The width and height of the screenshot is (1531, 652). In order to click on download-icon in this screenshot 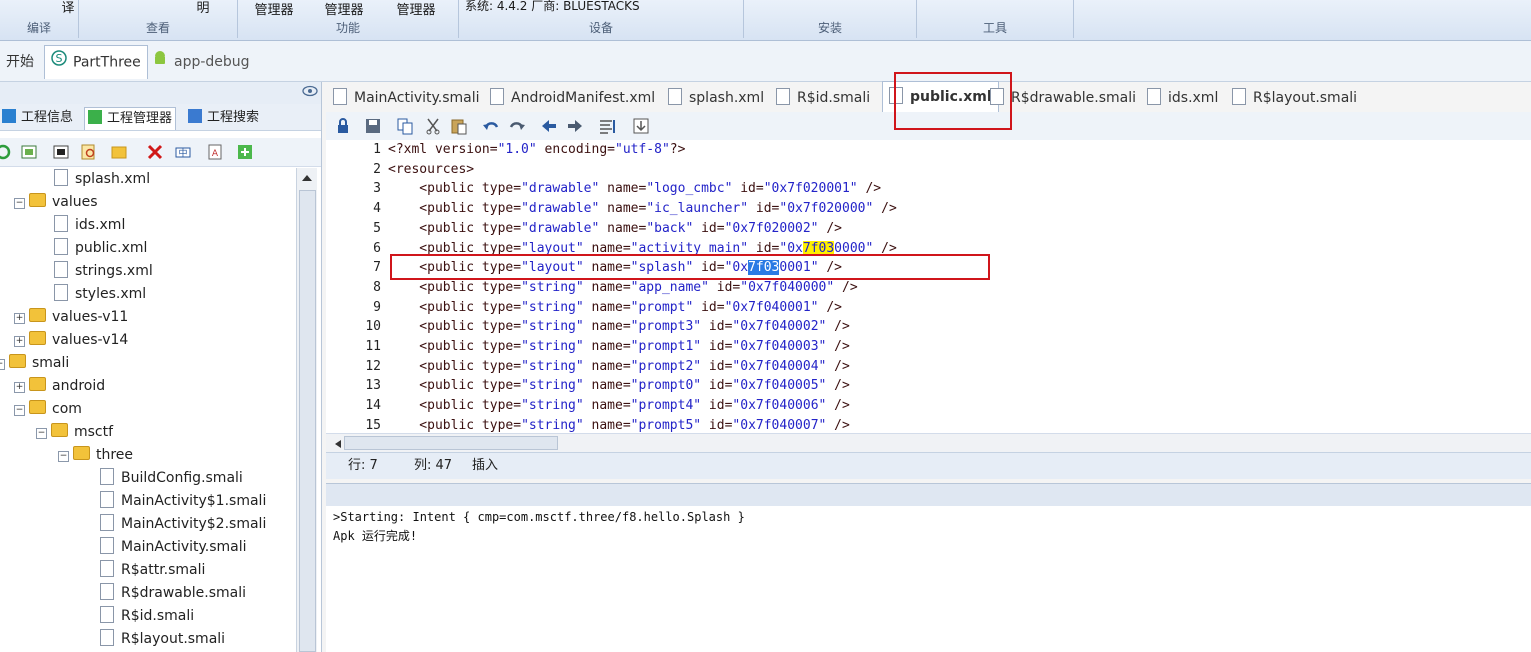, I will do `click(641, 126)`.